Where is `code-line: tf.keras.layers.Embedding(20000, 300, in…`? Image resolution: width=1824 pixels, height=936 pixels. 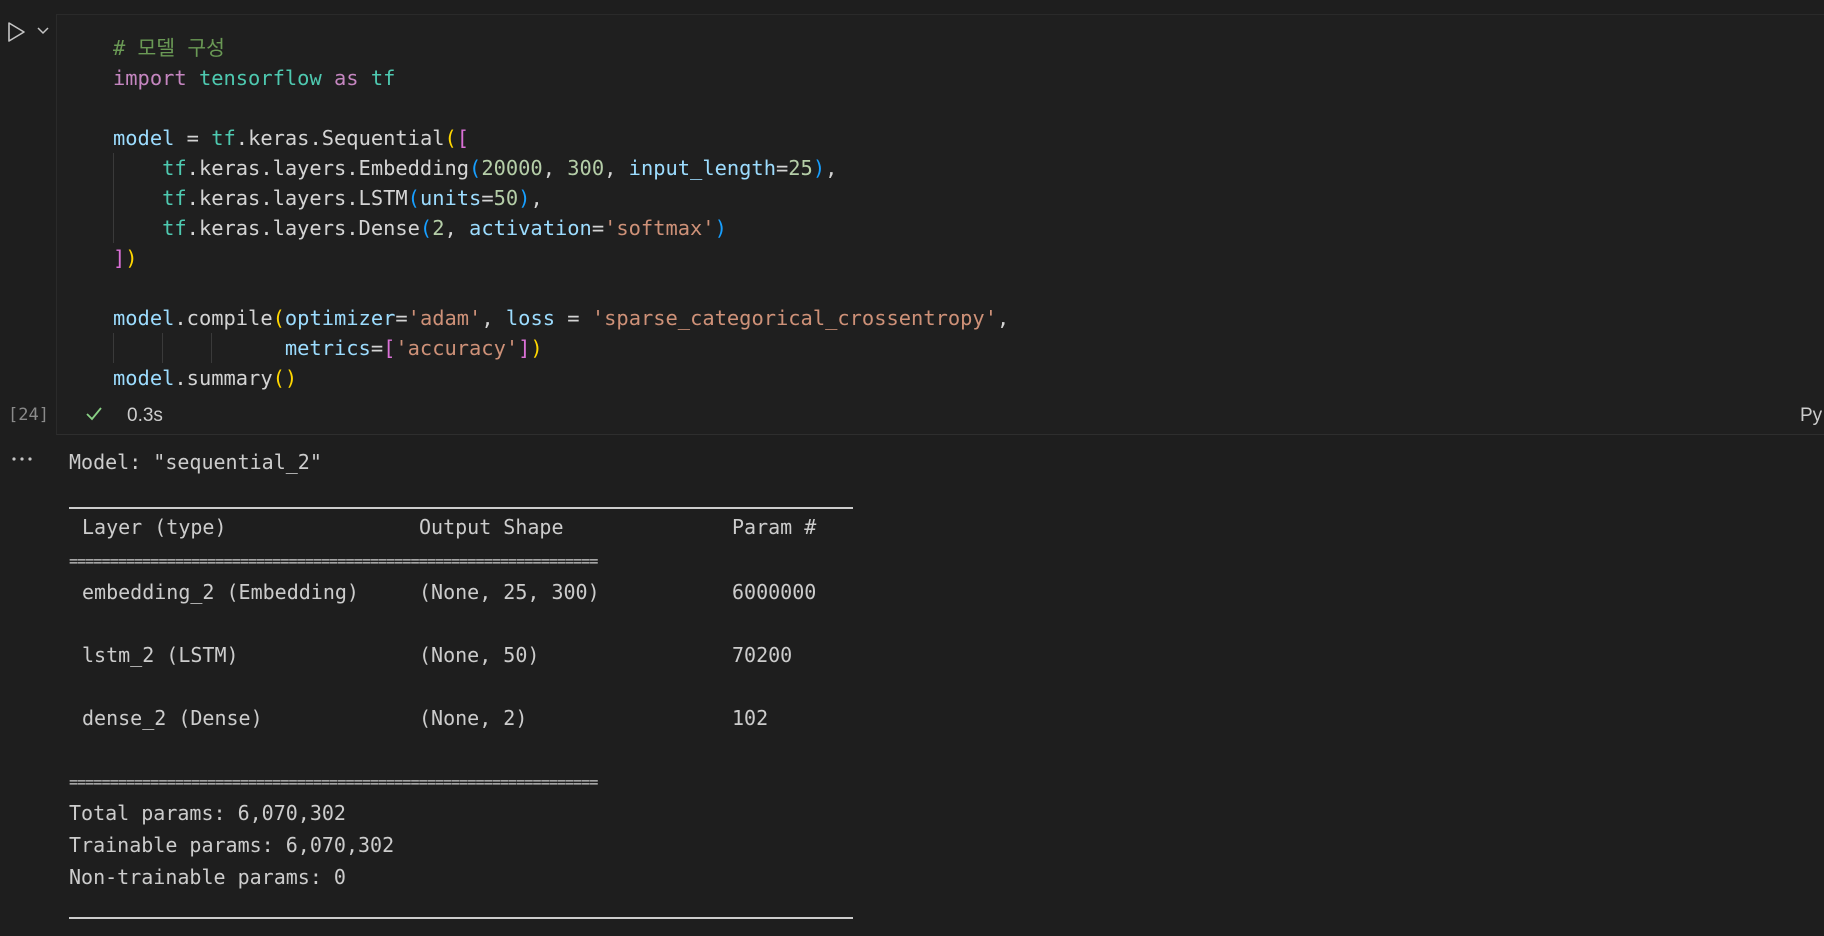
code-line: tf.keras.layers.Embedding(20000, 300, in… is located at coordinates (561, 168).